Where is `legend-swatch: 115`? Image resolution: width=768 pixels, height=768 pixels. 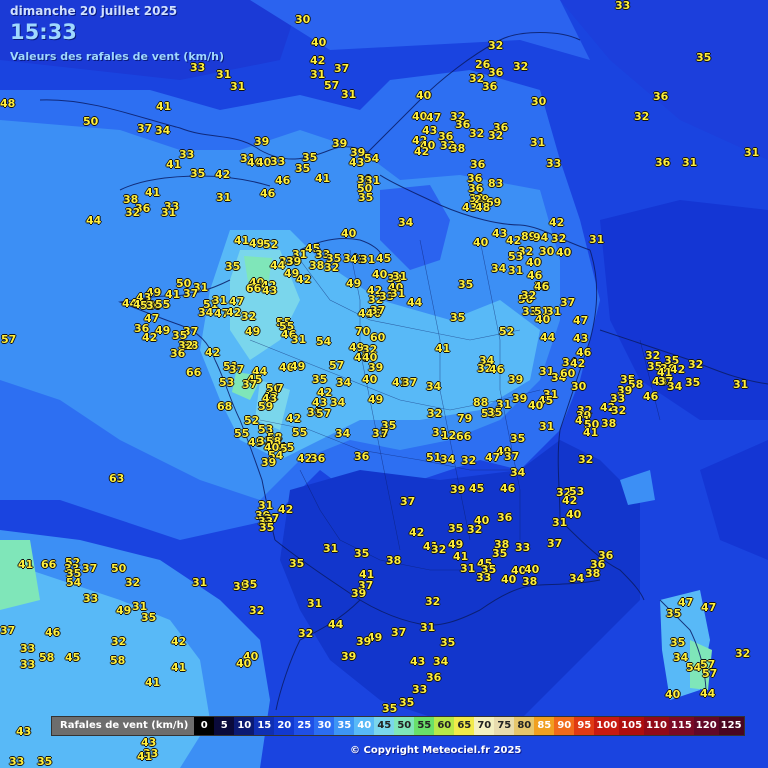 legend-swatch: 115 is located at coordinates (681, 726).